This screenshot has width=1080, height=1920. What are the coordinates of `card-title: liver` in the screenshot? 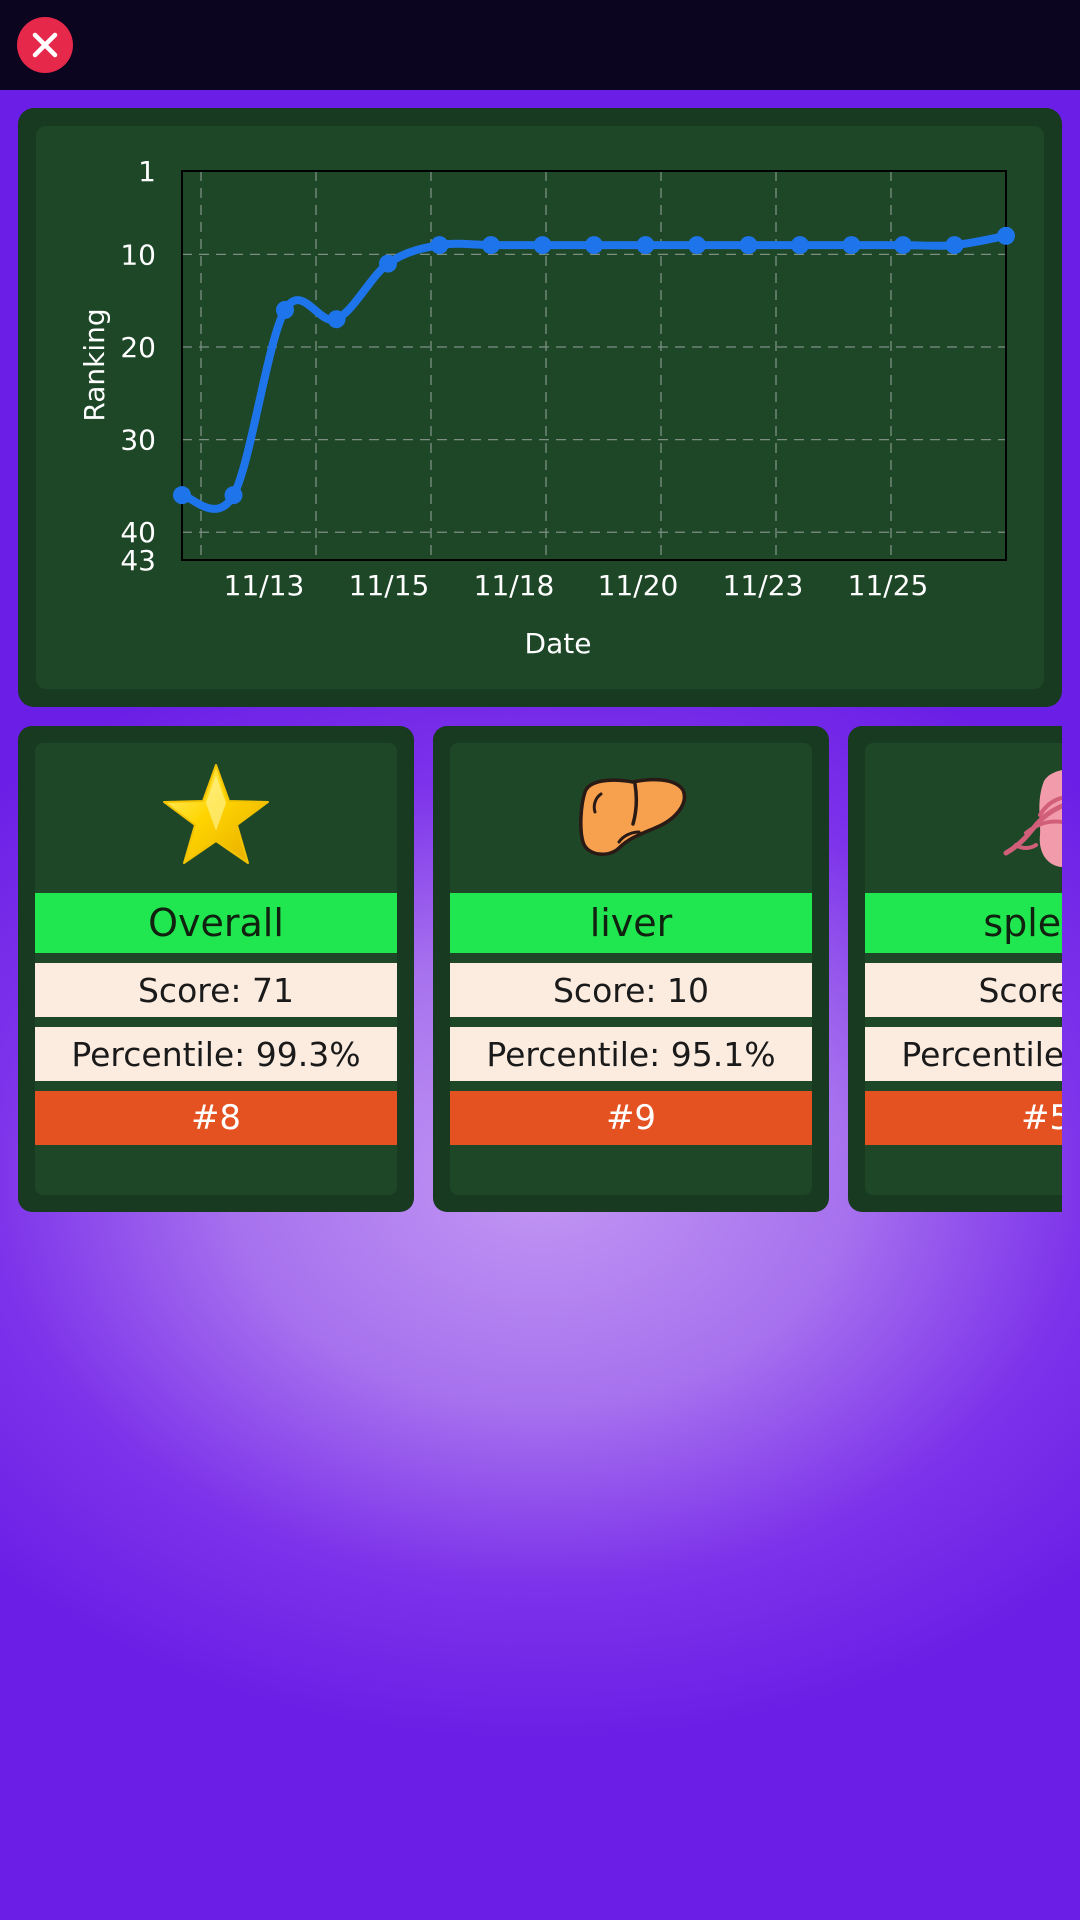 It's located at (631, 923).